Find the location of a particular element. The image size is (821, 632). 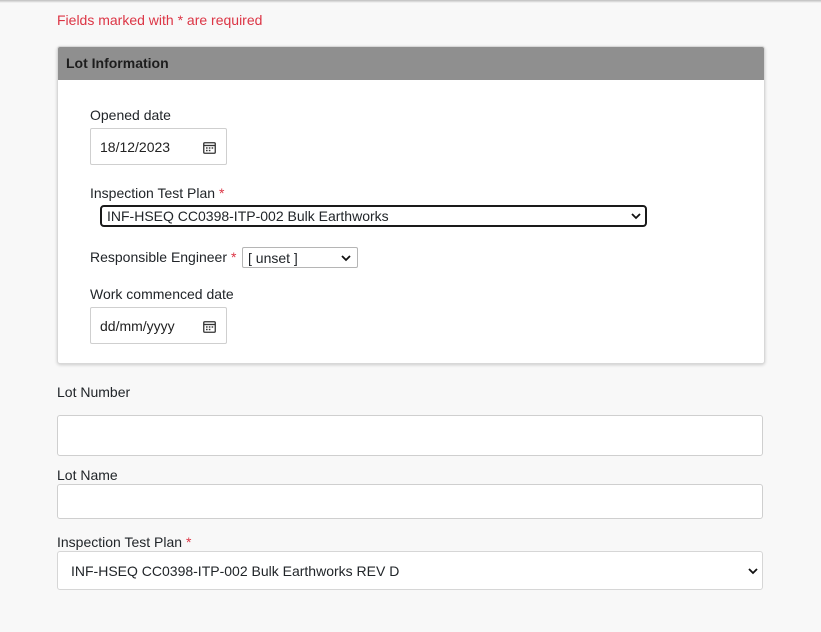

responsible-engineer-selected: [ unset ] is located at coordinates (273, 257).